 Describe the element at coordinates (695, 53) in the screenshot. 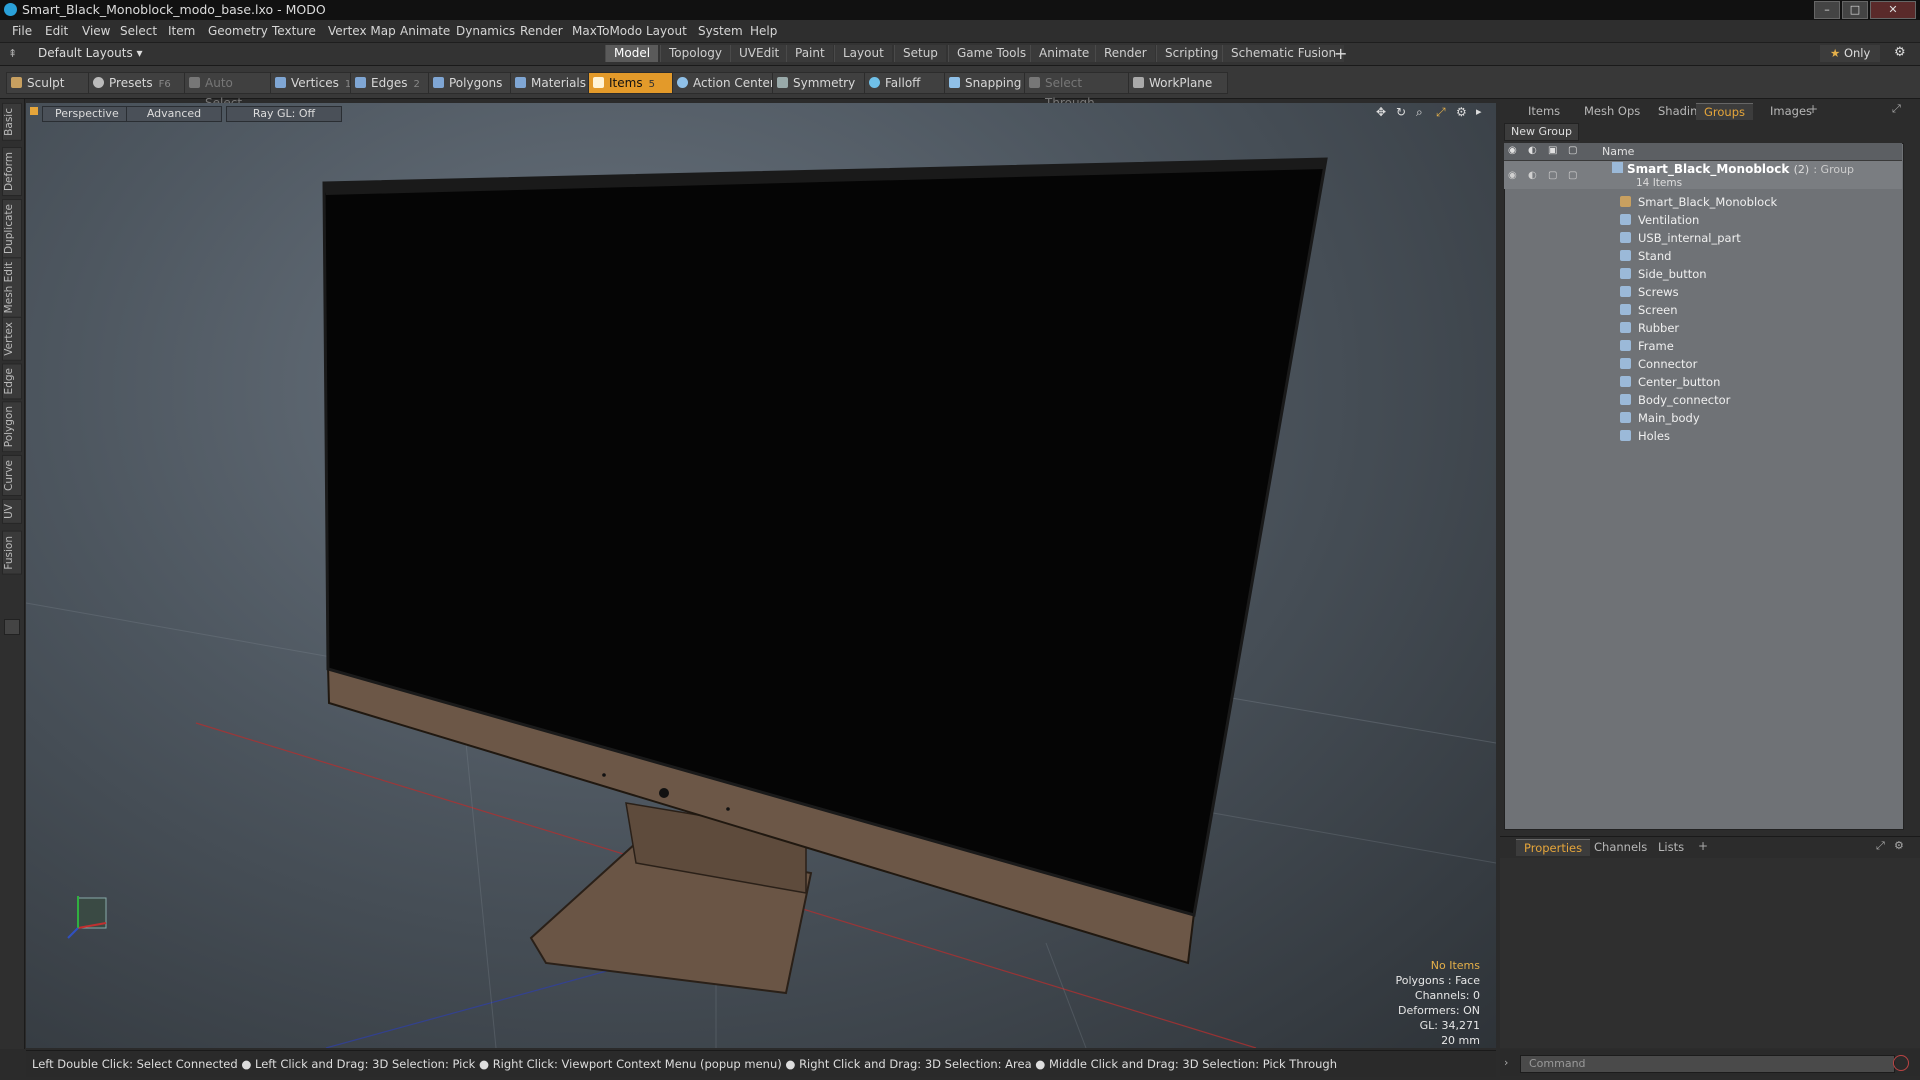

I see `tab-topology: Topology` at that location.